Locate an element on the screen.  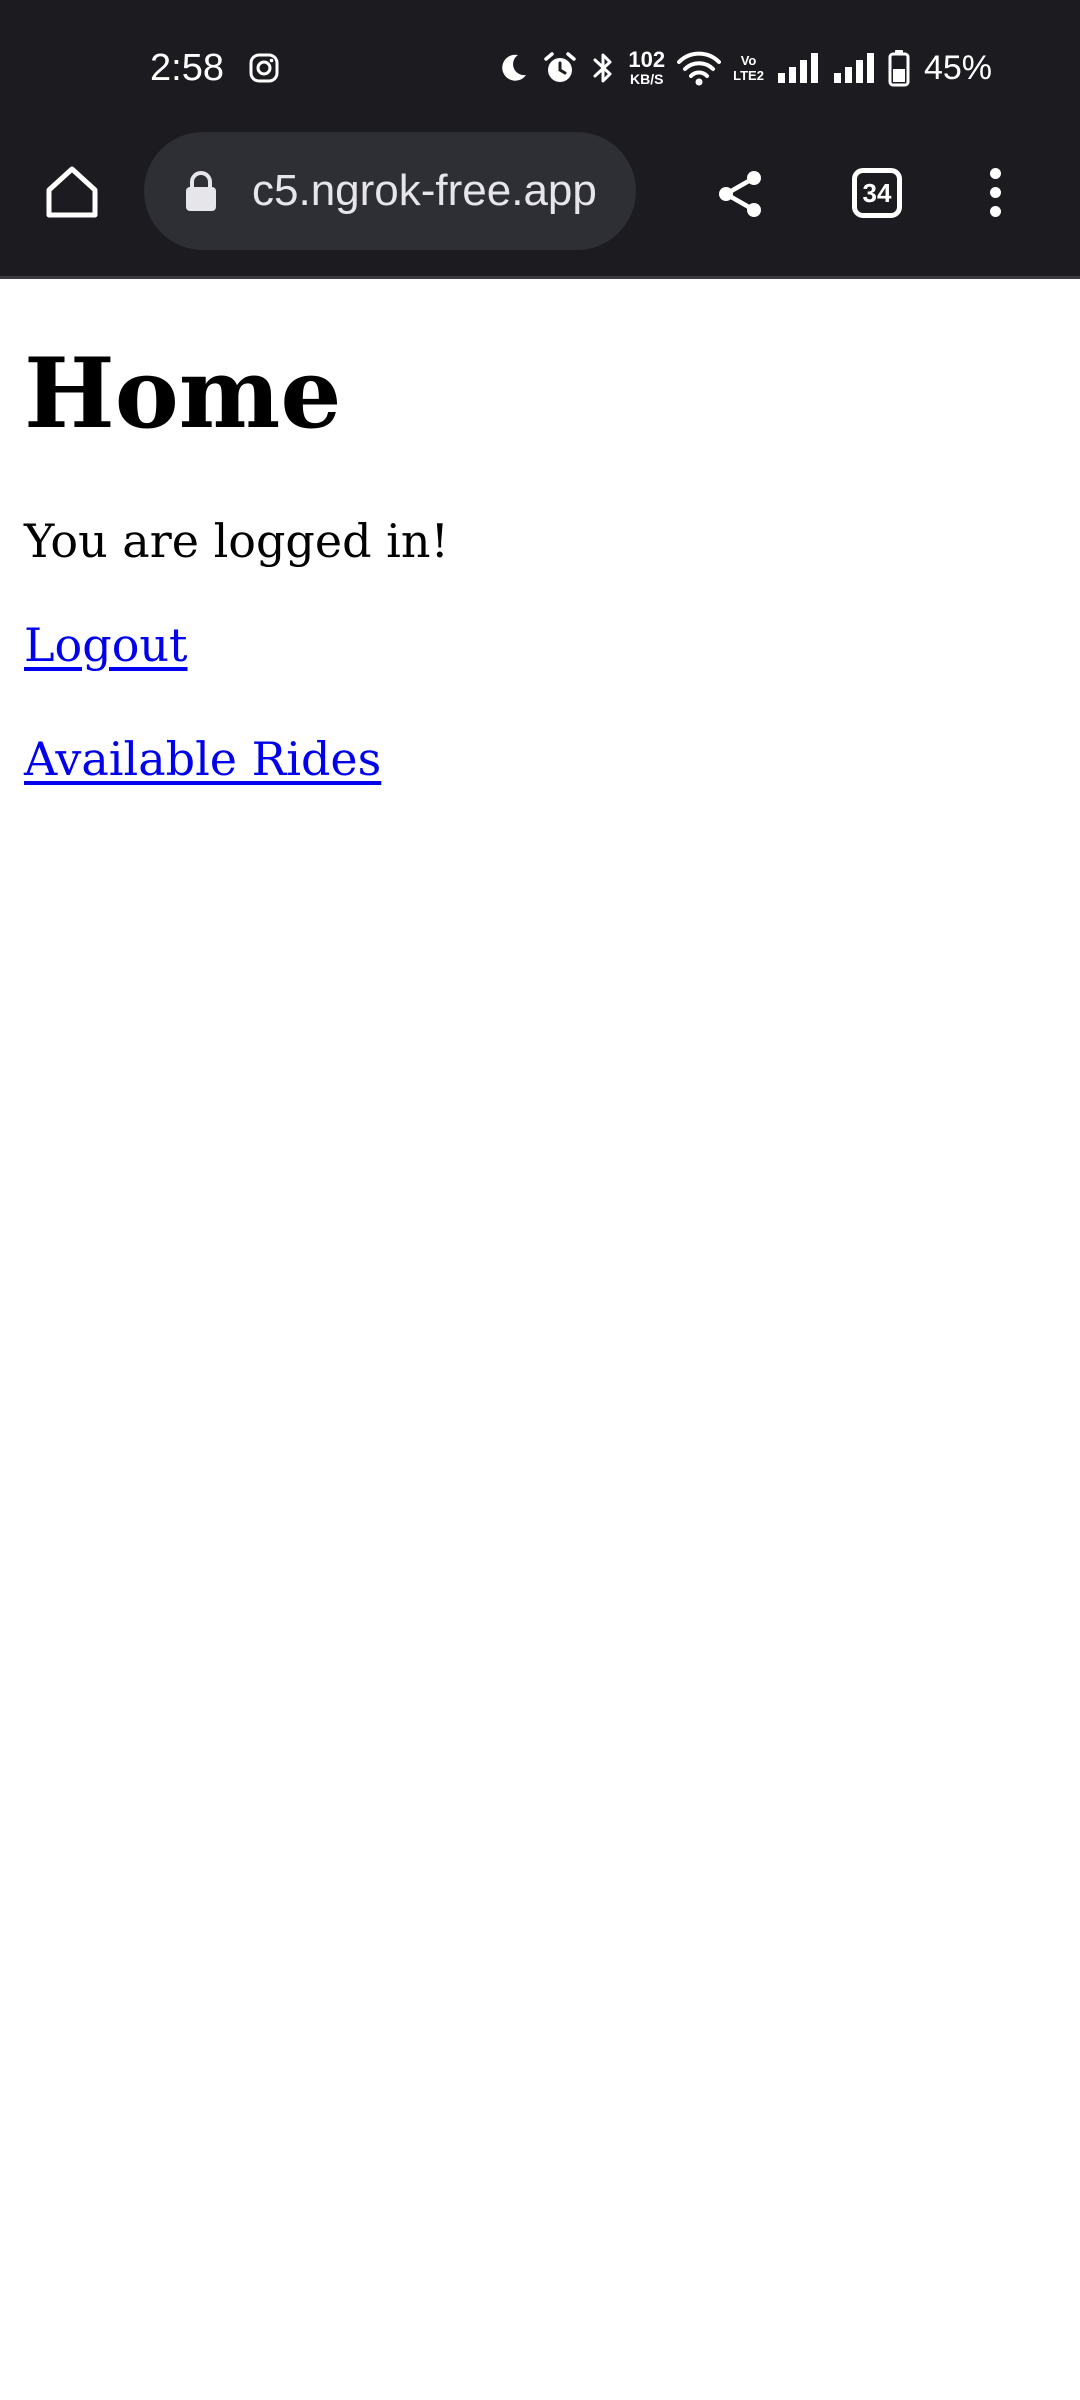
status-icons: 102 KB/S Vo LTE2 45% is located at coordinates (744, 68).